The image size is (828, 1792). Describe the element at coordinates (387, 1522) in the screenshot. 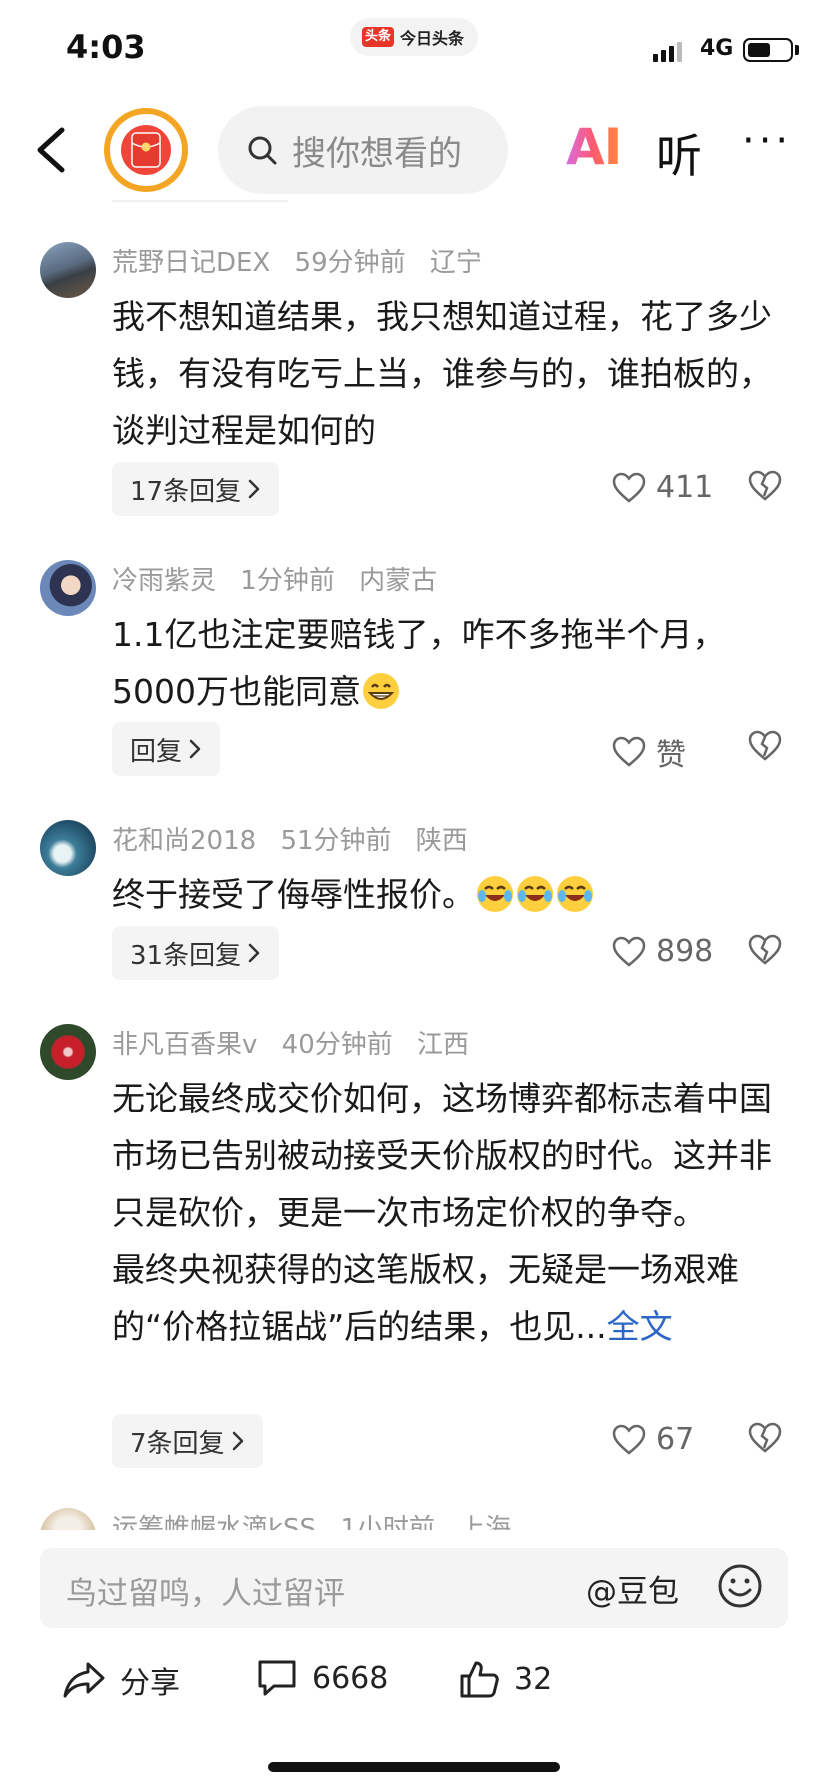

I see `comment-time: 1小时前` at that location.